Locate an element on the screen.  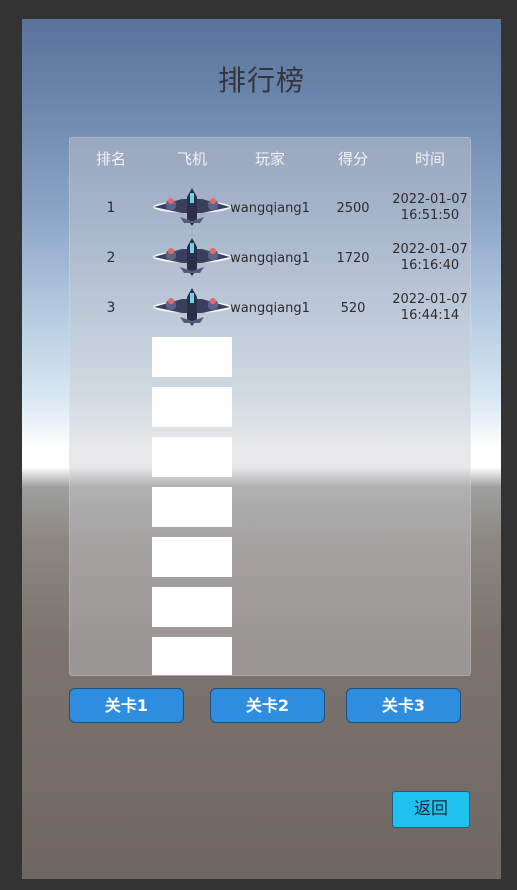
row-clock: 16:44:14 is located at coordinates (430, 315).